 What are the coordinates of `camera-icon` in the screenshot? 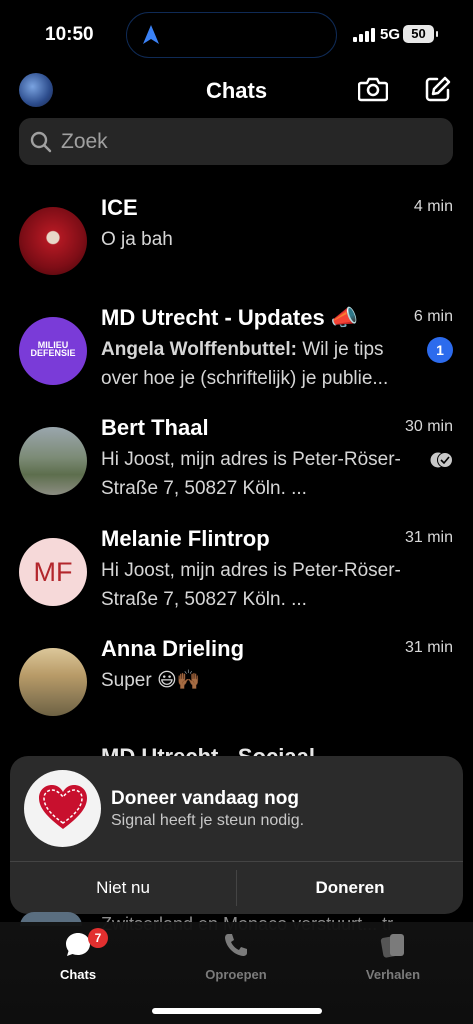 It's located at (373, 89).